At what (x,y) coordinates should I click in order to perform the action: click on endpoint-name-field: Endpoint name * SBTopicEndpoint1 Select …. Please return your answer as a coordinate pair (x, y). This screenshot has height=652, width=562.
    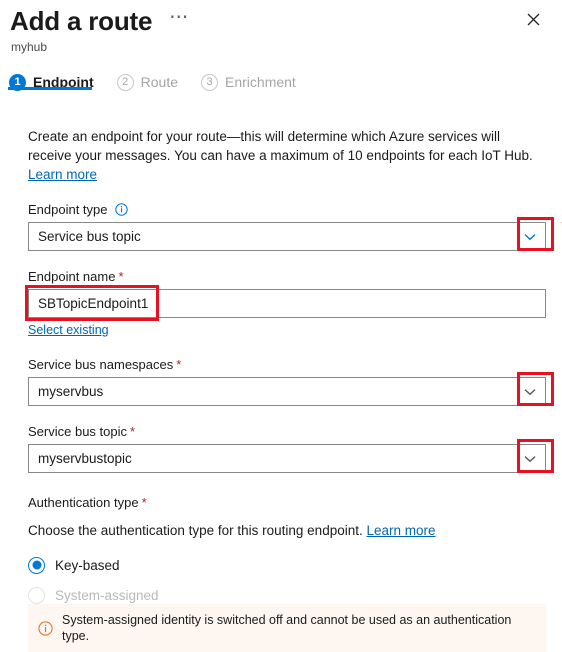
    Looking at the image, I should click on (286, 304).